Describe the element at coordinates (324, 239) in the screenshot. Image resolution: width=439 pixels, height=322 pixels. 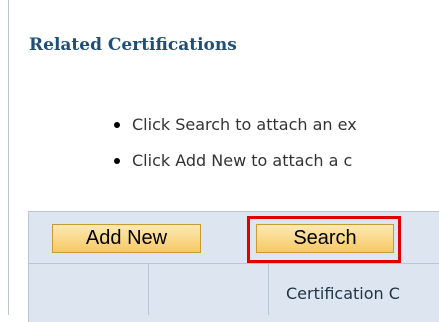
I see `search-button-highlight` at that location.